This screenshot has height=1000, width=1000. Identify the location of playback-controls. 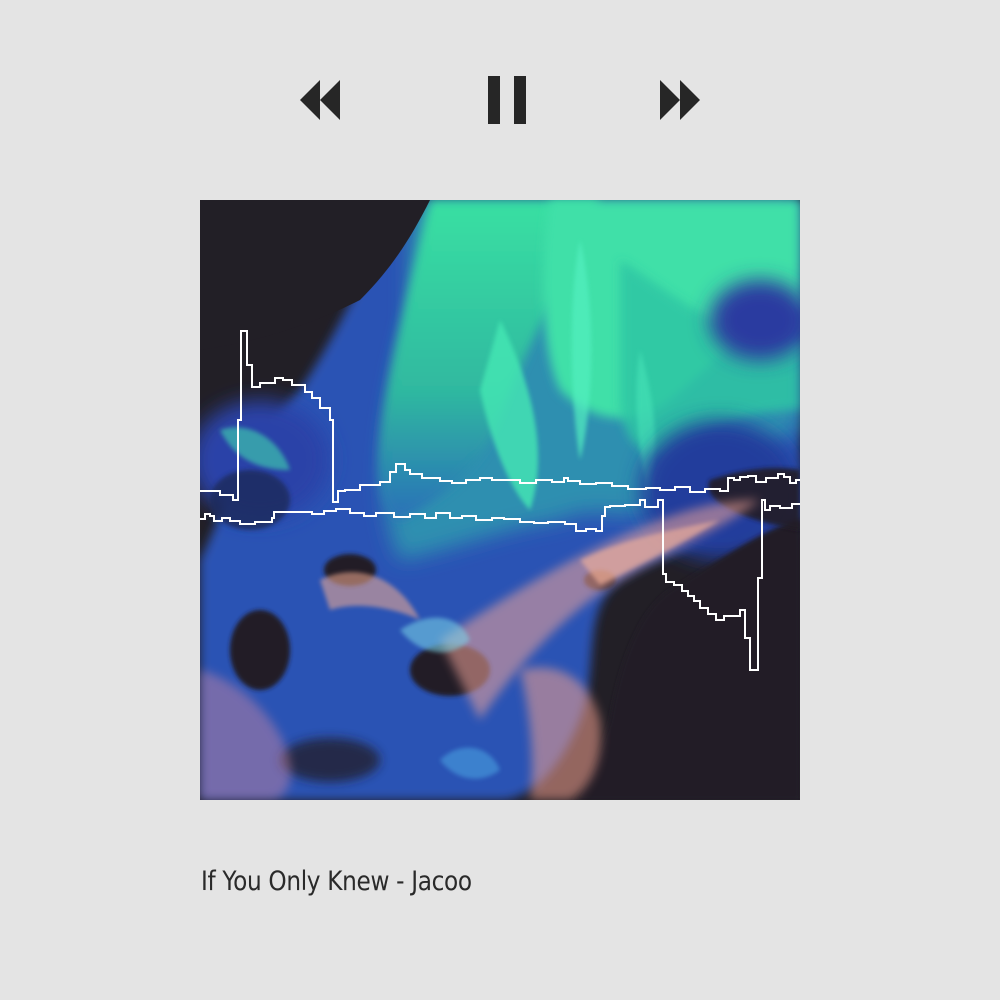
(500, 100).